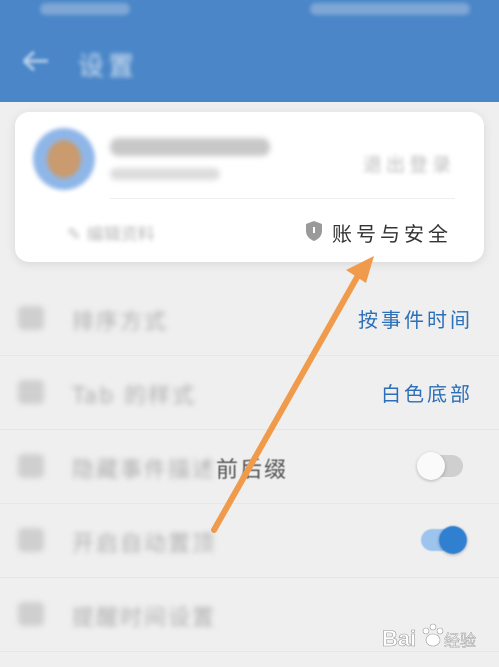 This screenshot has height=667, width=499. Describe the element at coordinates (460, 640) in the screenshot. I see `svg-text: 经验` at that location.